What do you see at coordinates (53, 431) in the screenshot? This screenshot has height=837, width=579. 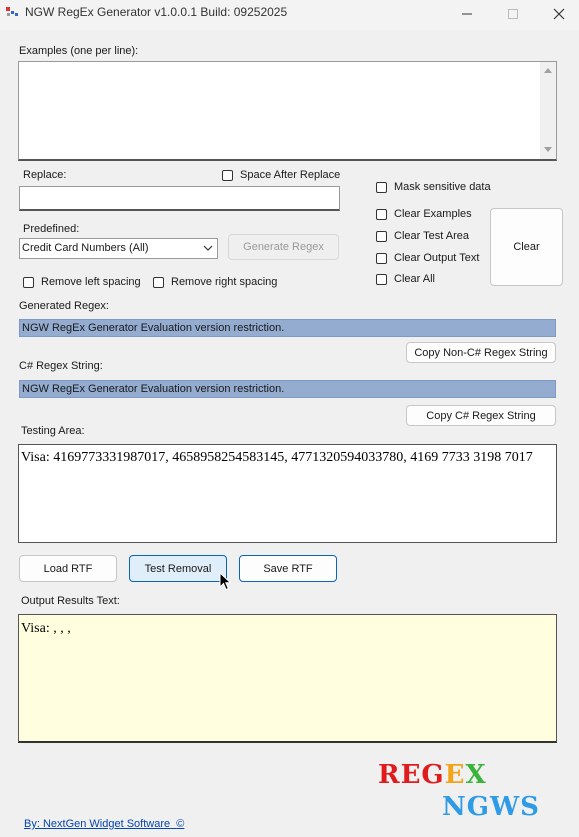 I see `testing-area-label: Testing Area:` at bounding box center [53, 431].